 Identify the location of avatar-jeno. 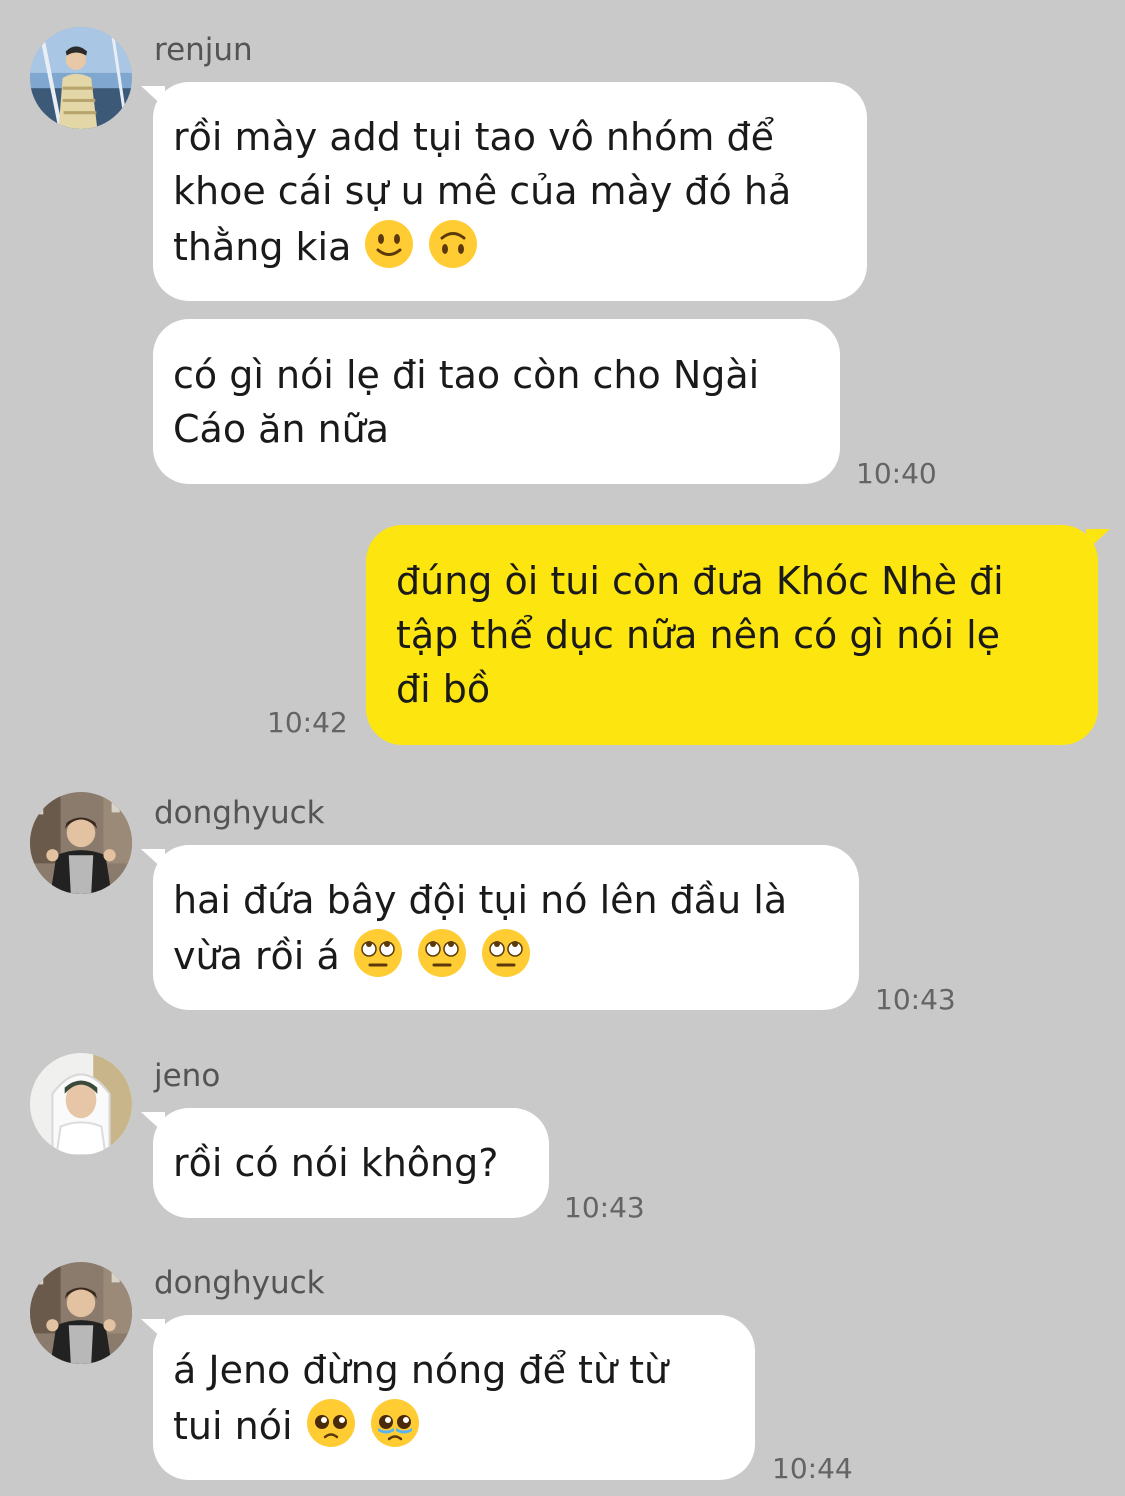
(81, 1104).